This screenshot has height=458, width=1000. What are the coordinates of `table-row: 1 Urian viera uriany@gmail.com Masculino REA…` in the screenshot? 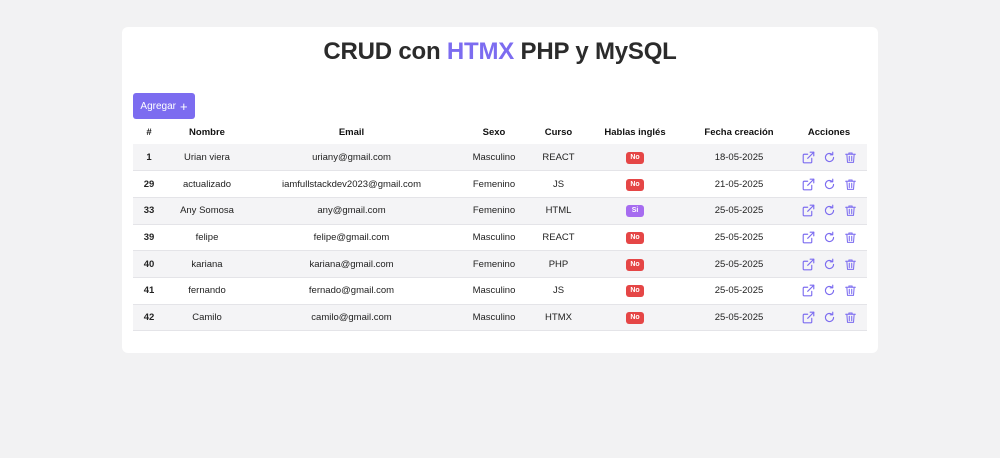 It's located at (500, 158).